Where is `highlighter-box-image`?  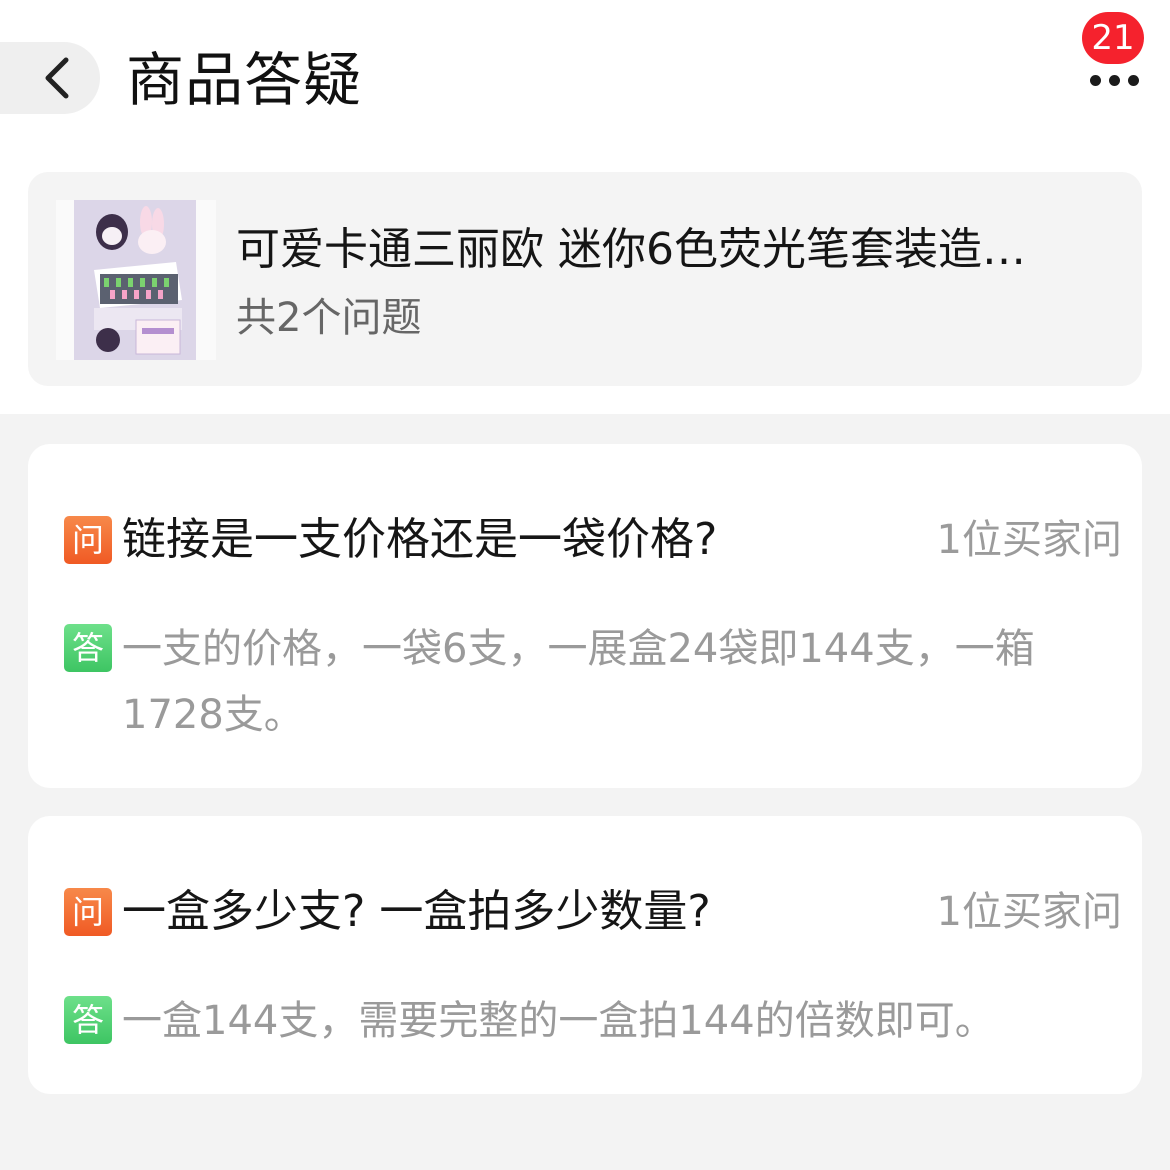 highlighter-box-image is located at coordinates (135, 280).